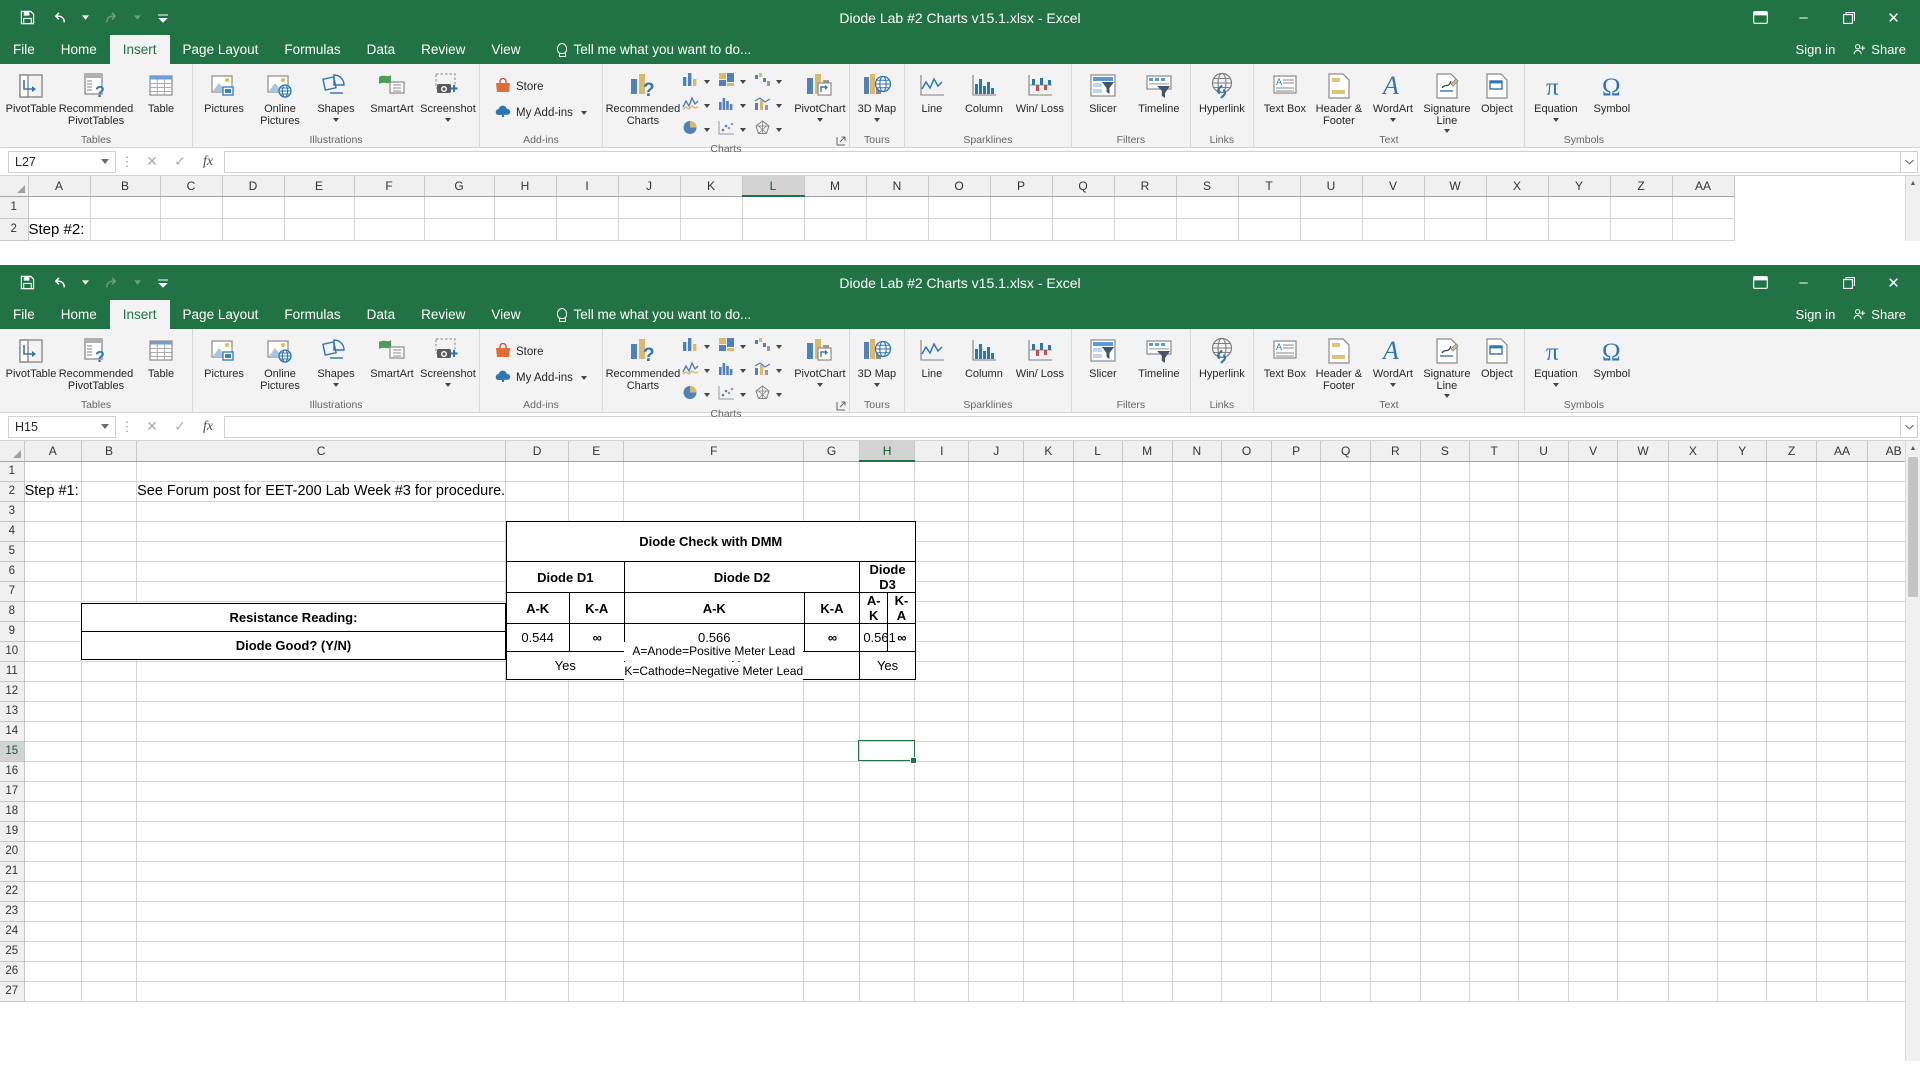 The height and width of the screenshot is (1080, 1920). Describe the element at coordinates (537, 791) in the screenshot. I see `cell-D17` at that location.